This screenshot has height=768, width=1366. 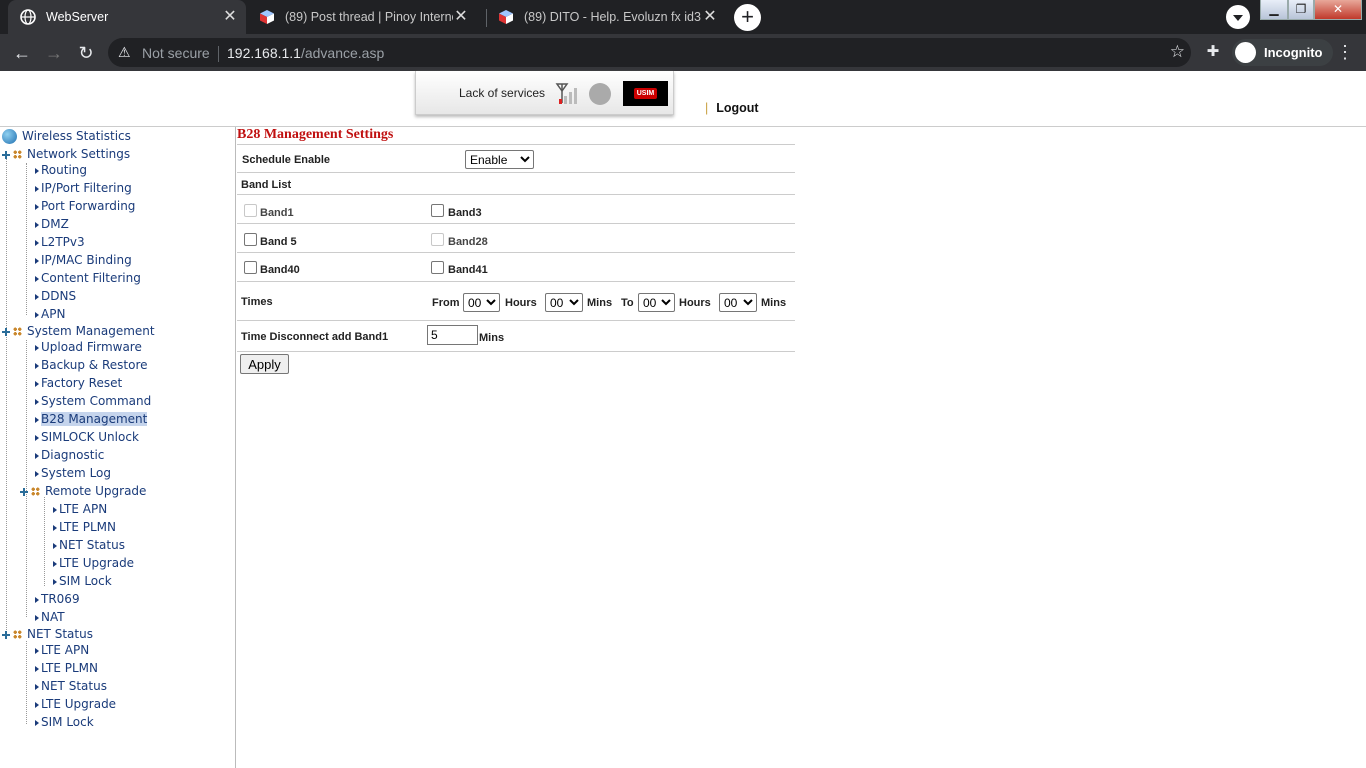 I want to click on tree-label: IP/Port Filtering, so click(x=86, y=188).